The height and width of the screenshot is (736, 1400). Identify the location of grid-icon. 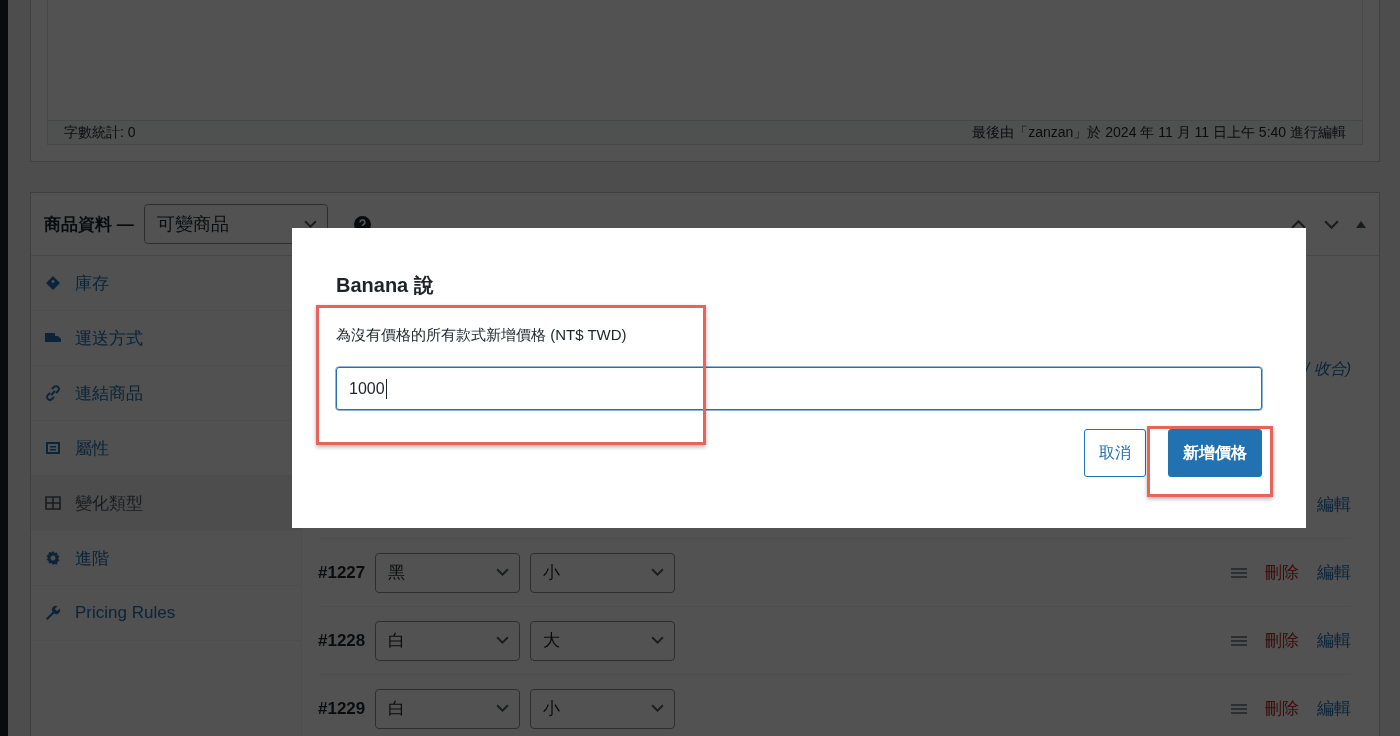
(53, 503).